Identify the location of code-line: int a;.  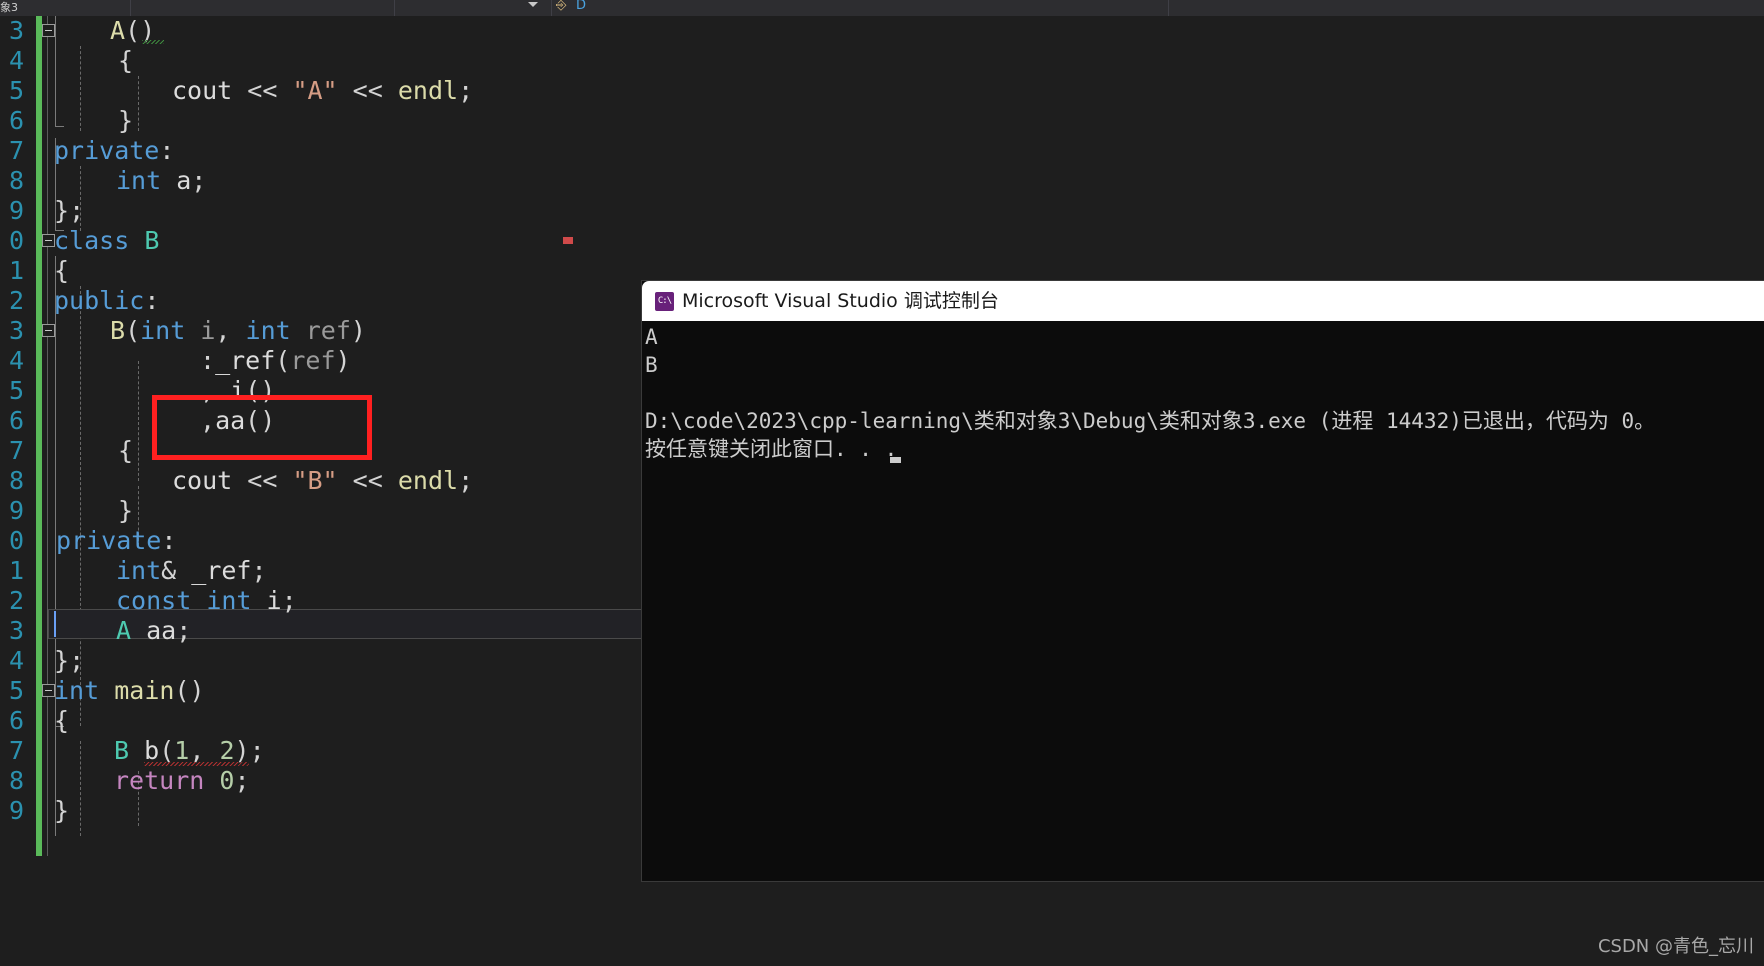
(897, 181).